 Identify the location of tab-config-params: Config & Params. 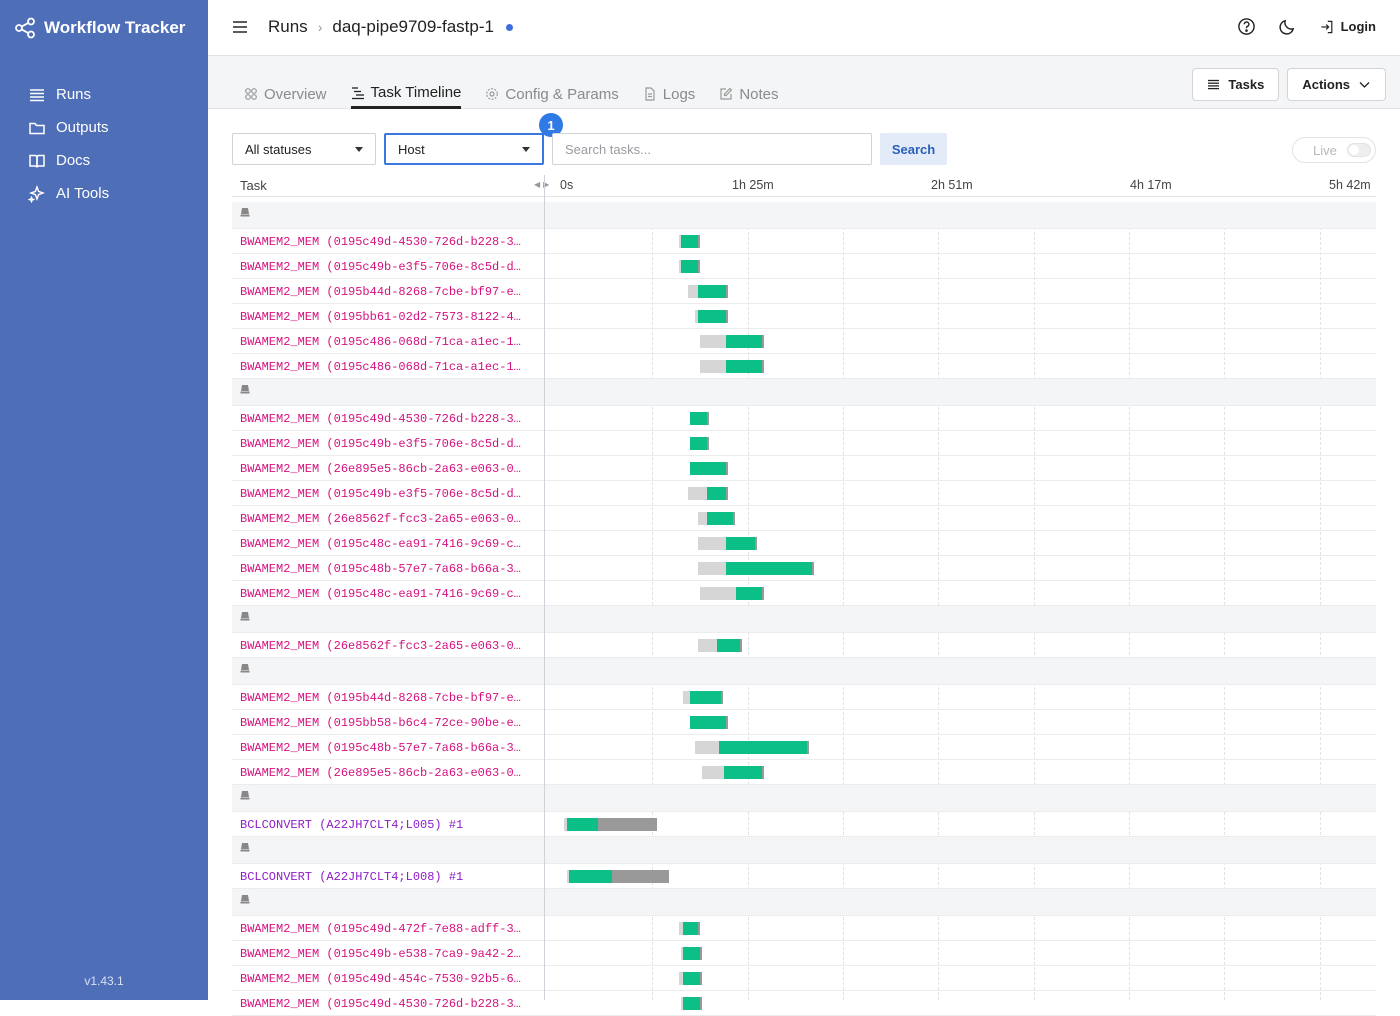
(552, 94).